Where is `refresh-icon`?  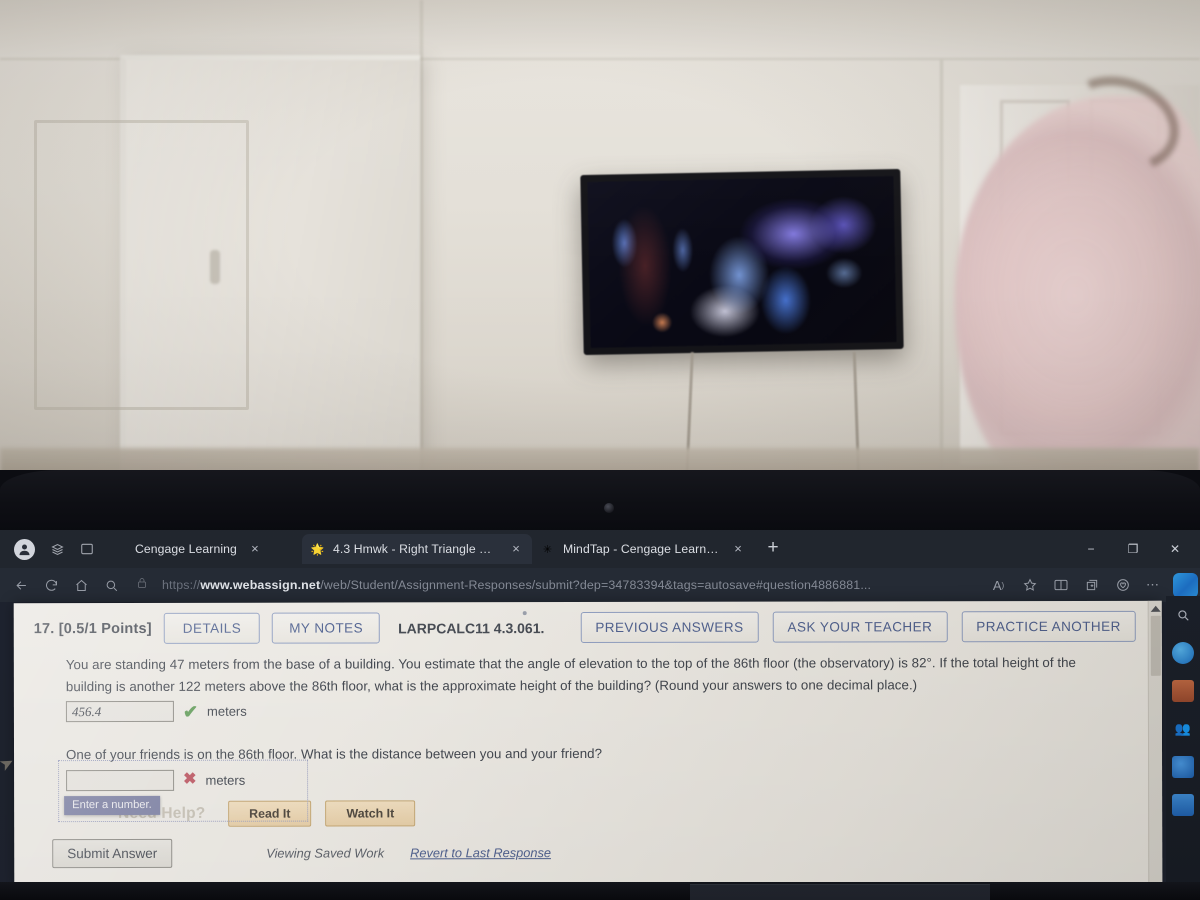
refresh-icon is located at coordinates (51, 585).